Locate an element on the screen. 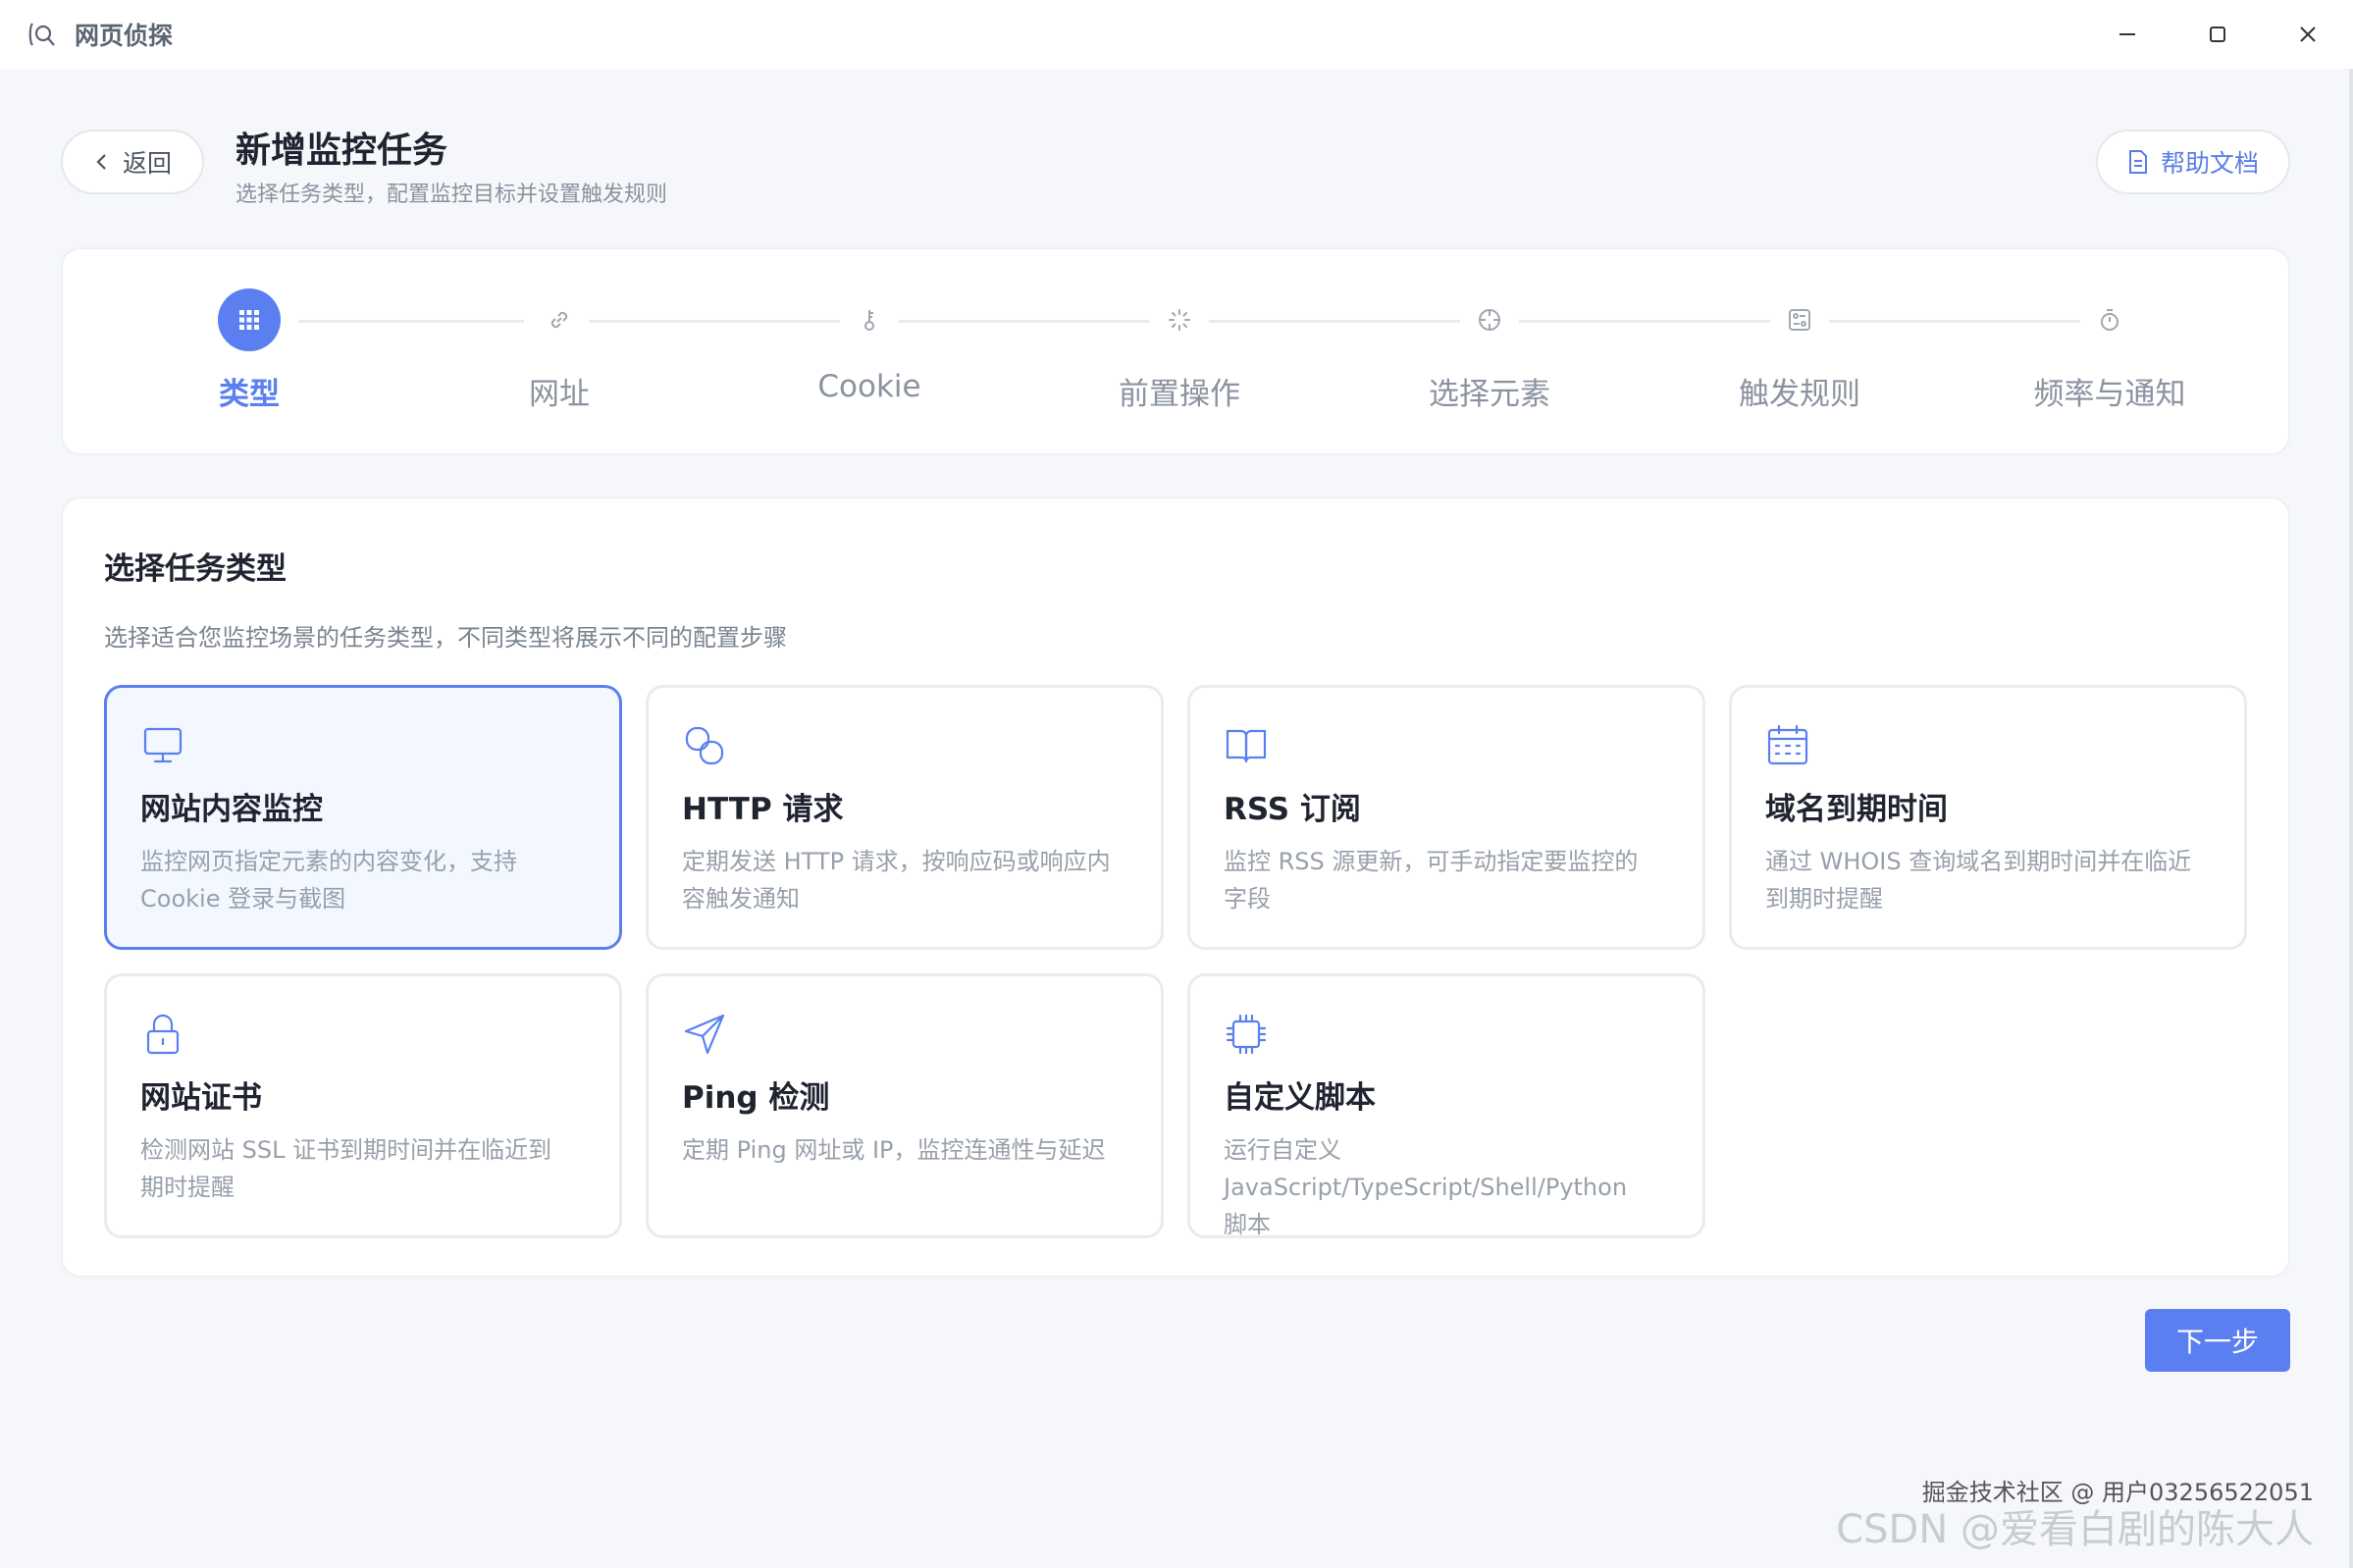  step-label: 网址 is located at coordinates (559, 394).